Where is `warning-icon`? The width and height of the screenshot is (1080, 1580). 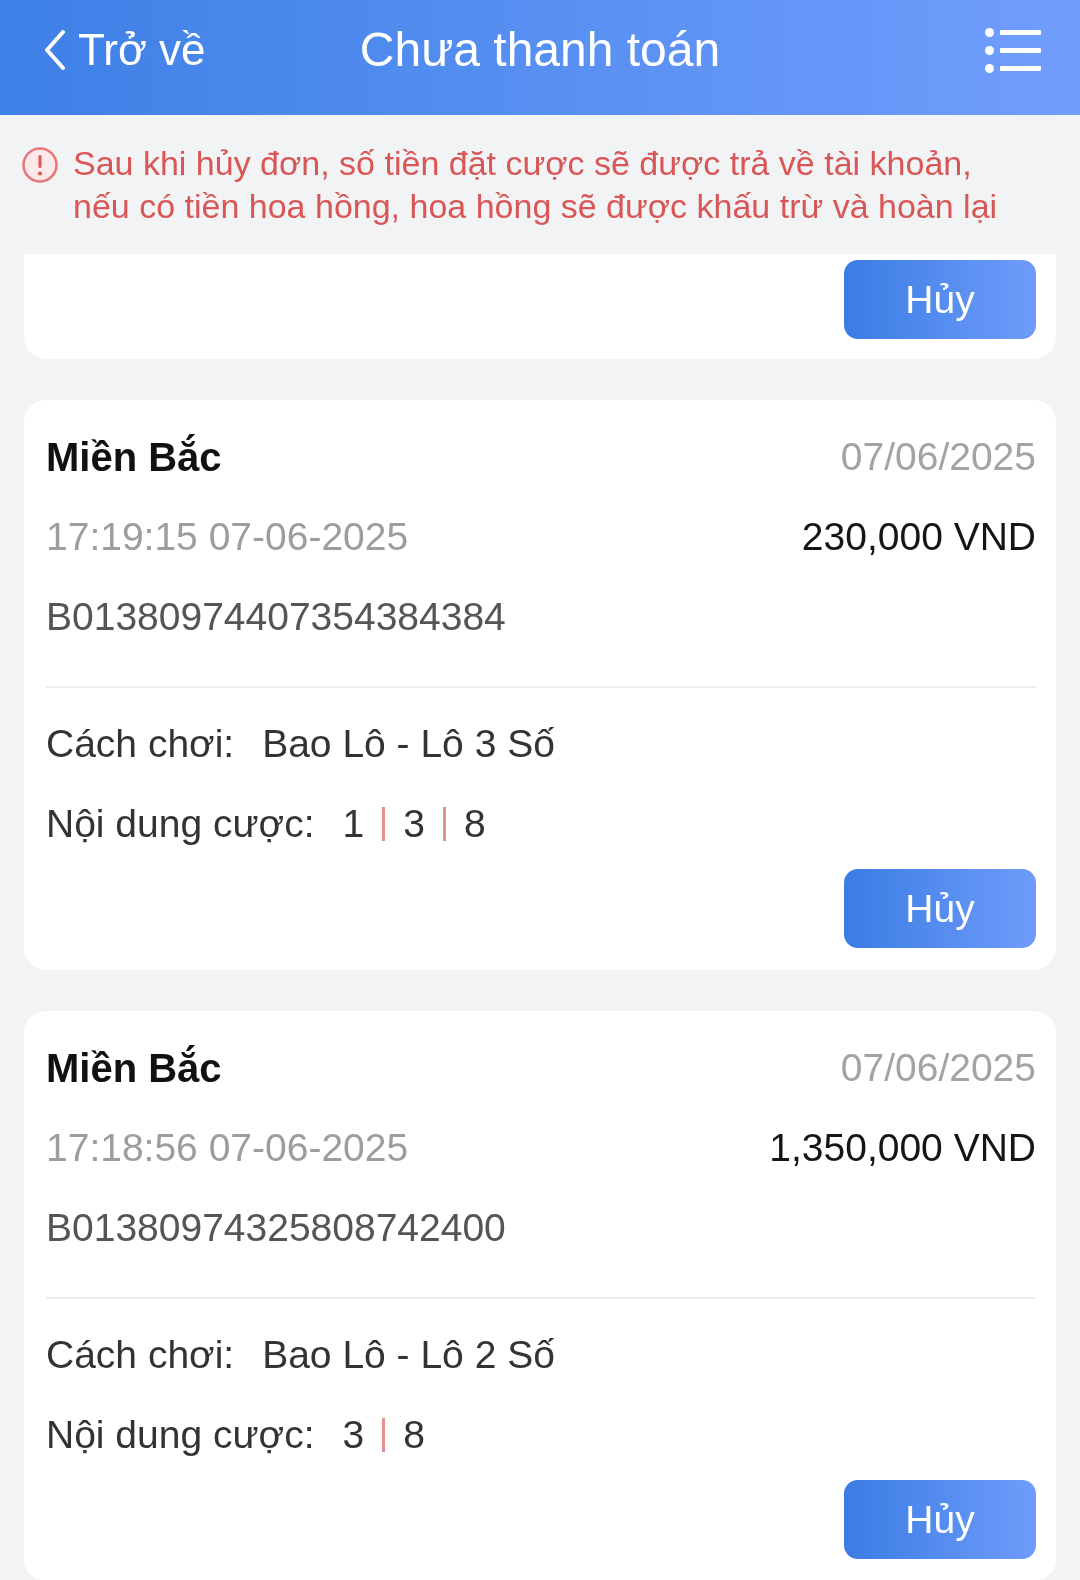 warning-icon is located at coordinates (40, 165).